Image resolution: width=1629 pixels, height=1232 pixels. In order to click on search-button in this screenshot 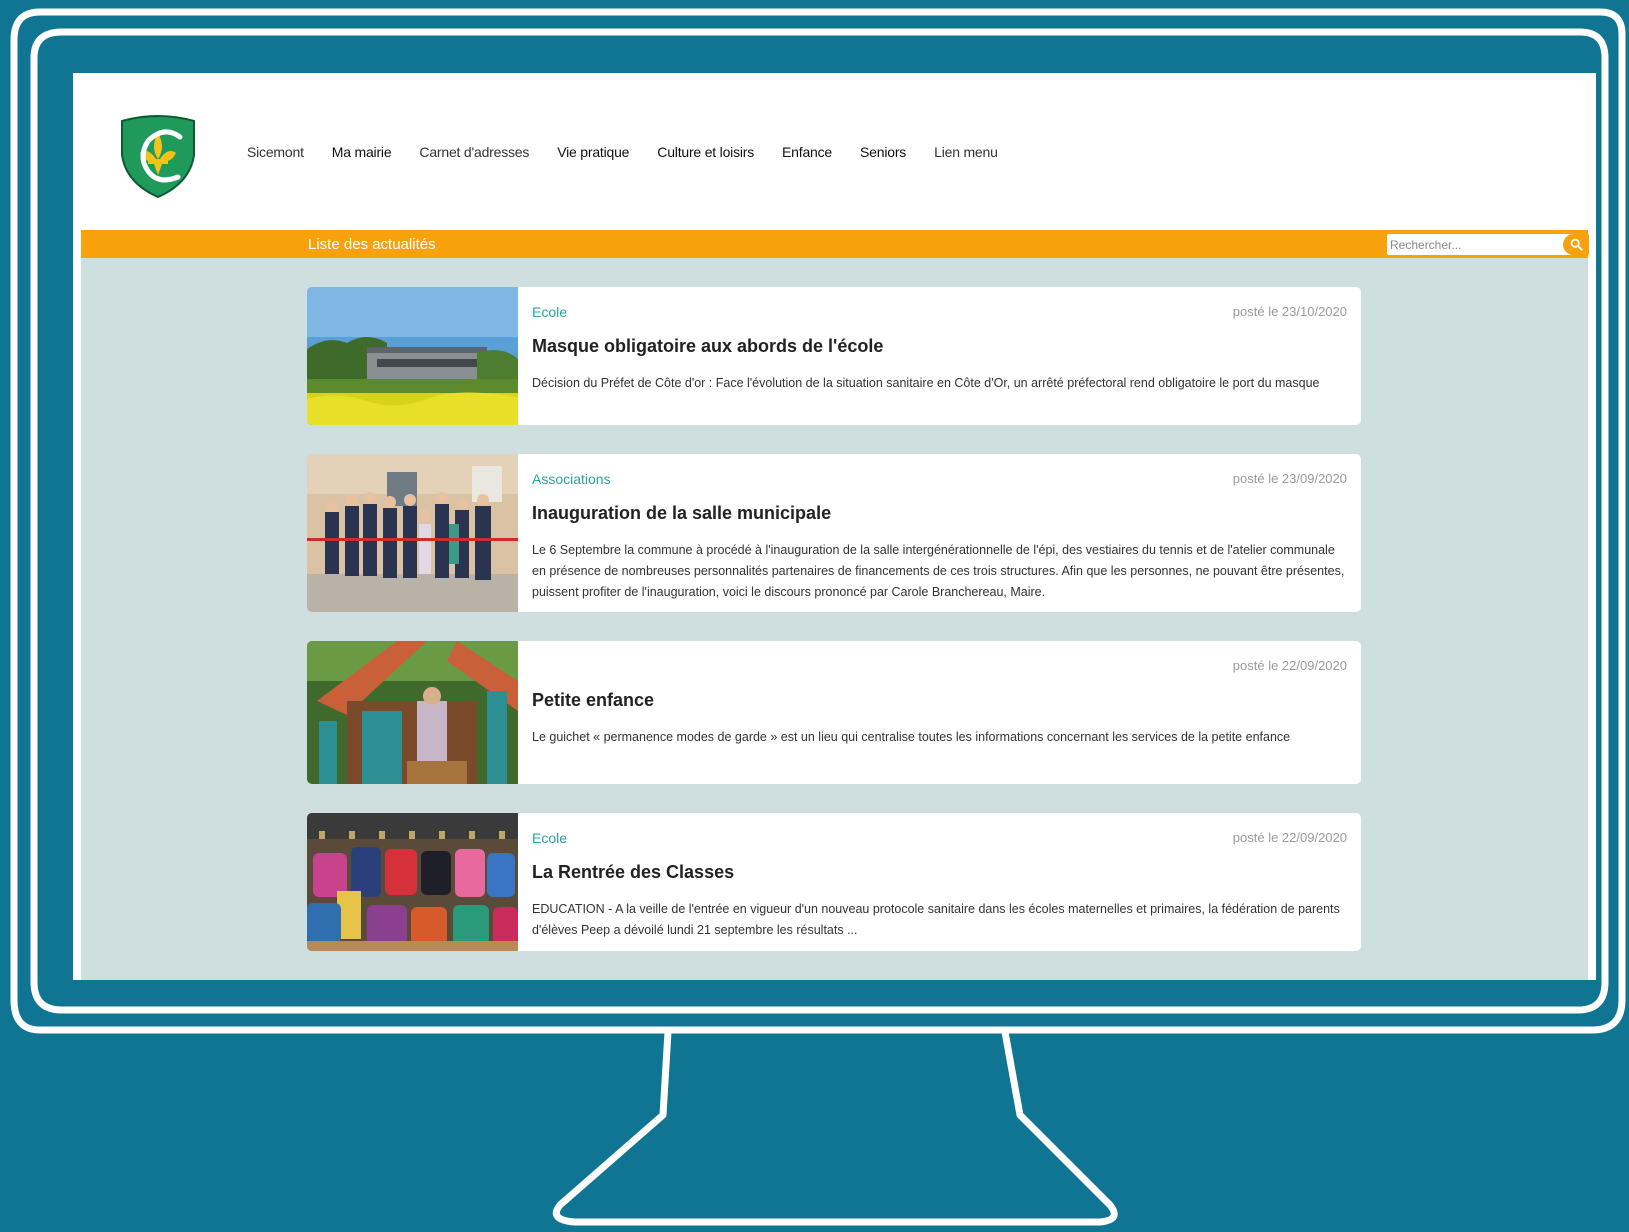, I will do `click(1576, 244)`.